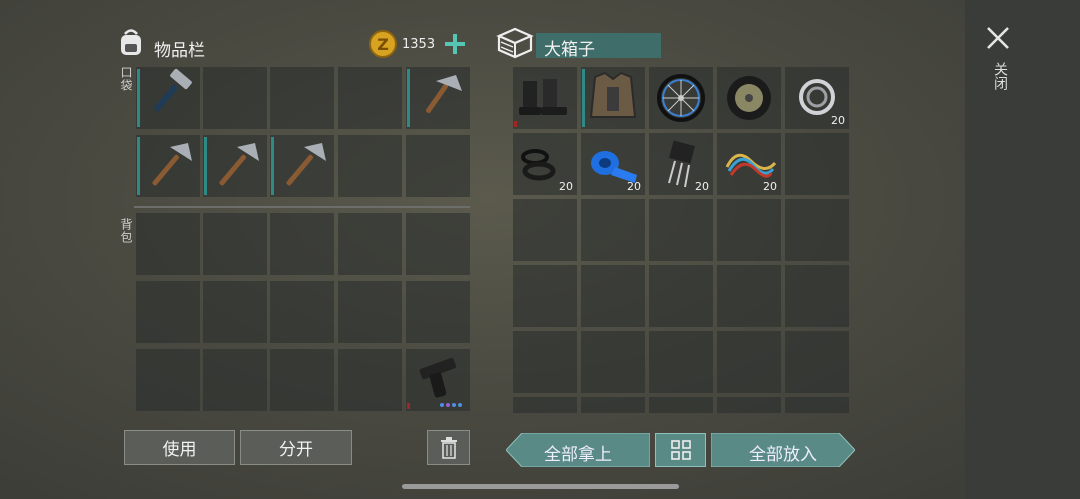 Image resolution: width=1080 pixels, height=499 pixels. What do you see at coordinates (419, 44) in the screenshot?
I see `coin-count: 1353` at bounding box center [419, 44].